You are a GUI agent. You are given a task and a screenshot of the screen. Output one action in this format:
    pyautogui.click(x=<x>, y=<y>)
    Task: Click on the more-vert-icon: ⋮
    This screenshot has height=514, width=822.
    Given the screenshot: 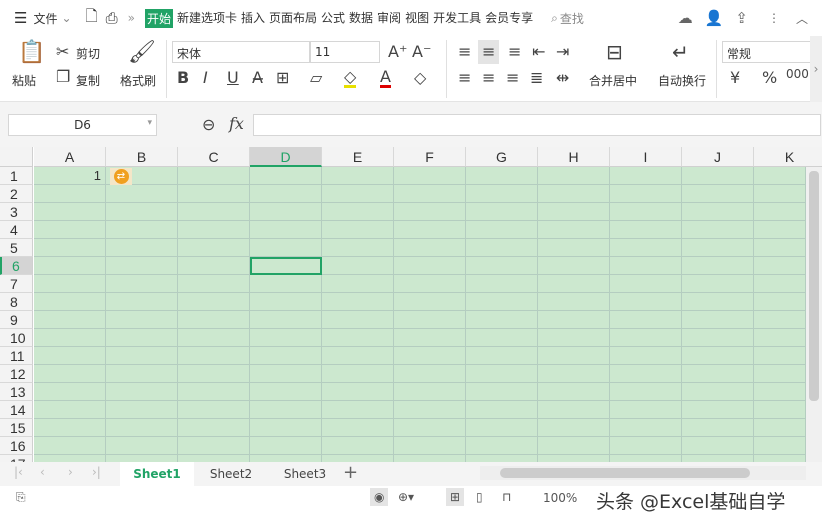 What is the action you would take?
    pyautogui.click(x=774, y=18)
    